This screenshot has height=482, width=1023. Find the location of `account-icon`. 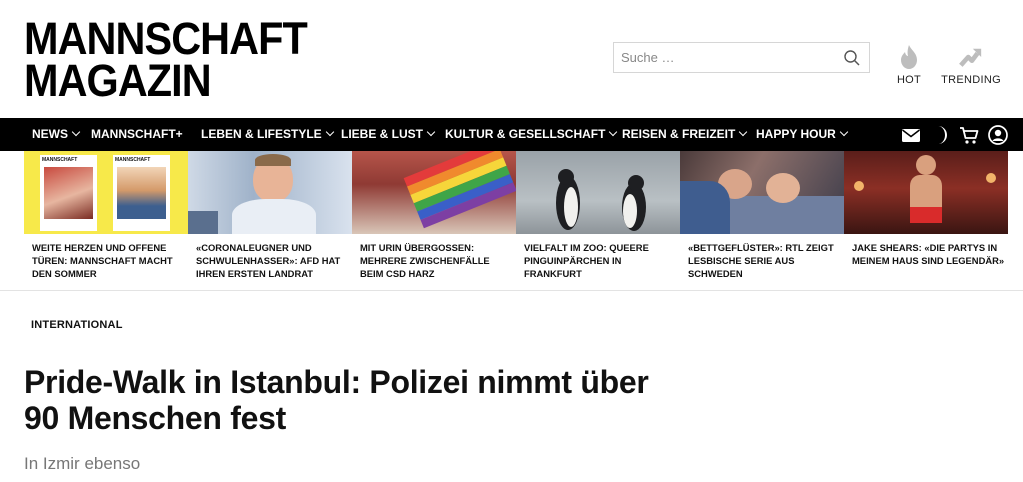

account-icon is located at coordinates (998, 135).